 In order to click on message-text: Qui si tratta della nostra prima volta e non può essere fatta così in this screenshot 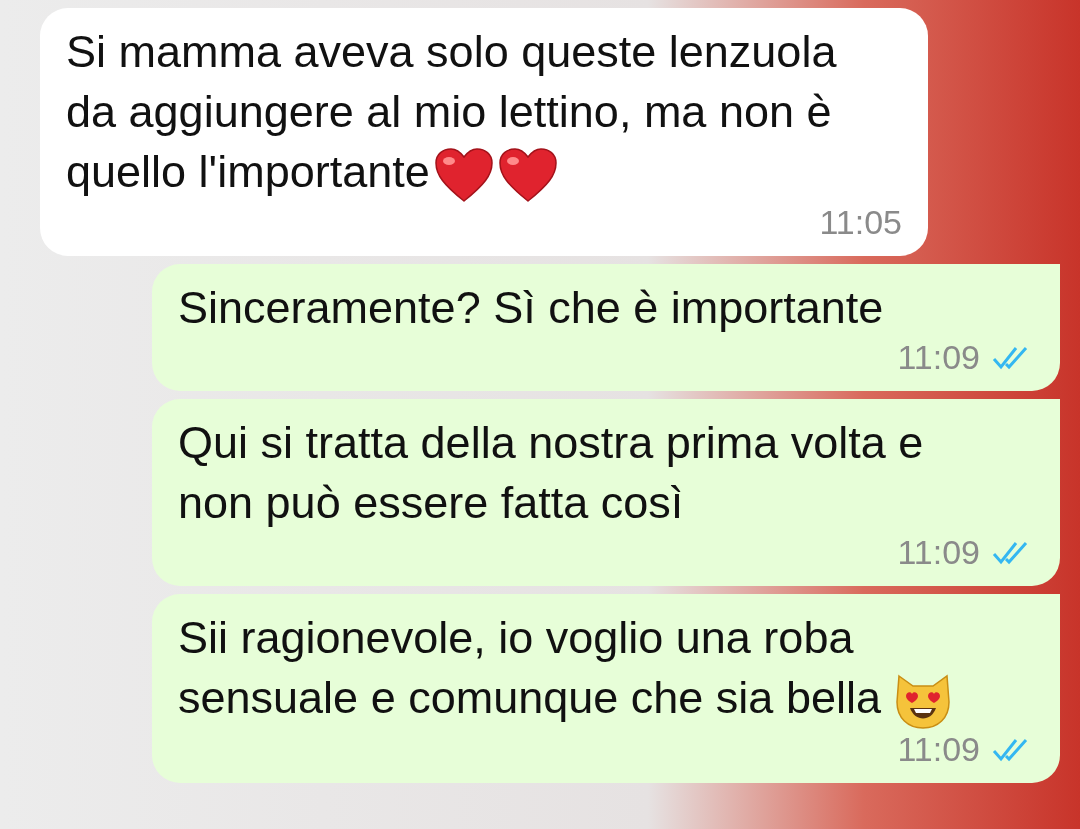, I will do `click(551, 473)`.